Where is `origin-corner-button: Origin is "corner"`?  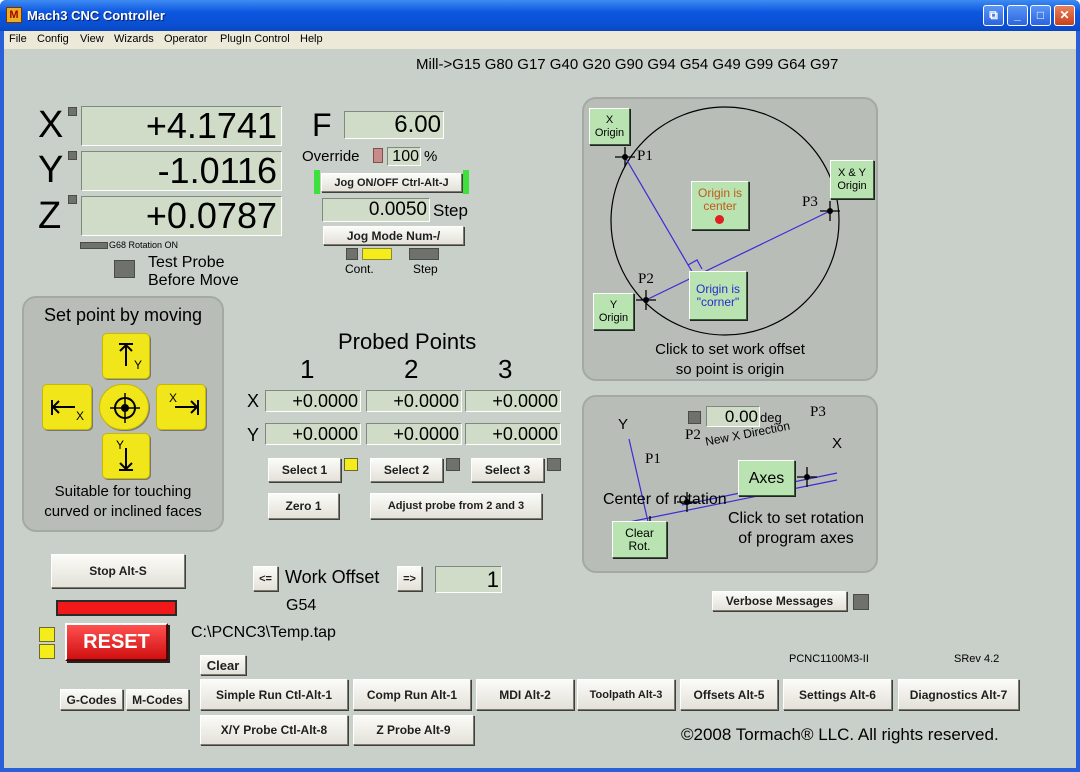 origin-corner-button: Origin is "corner" is located at coordinates (718, 295).